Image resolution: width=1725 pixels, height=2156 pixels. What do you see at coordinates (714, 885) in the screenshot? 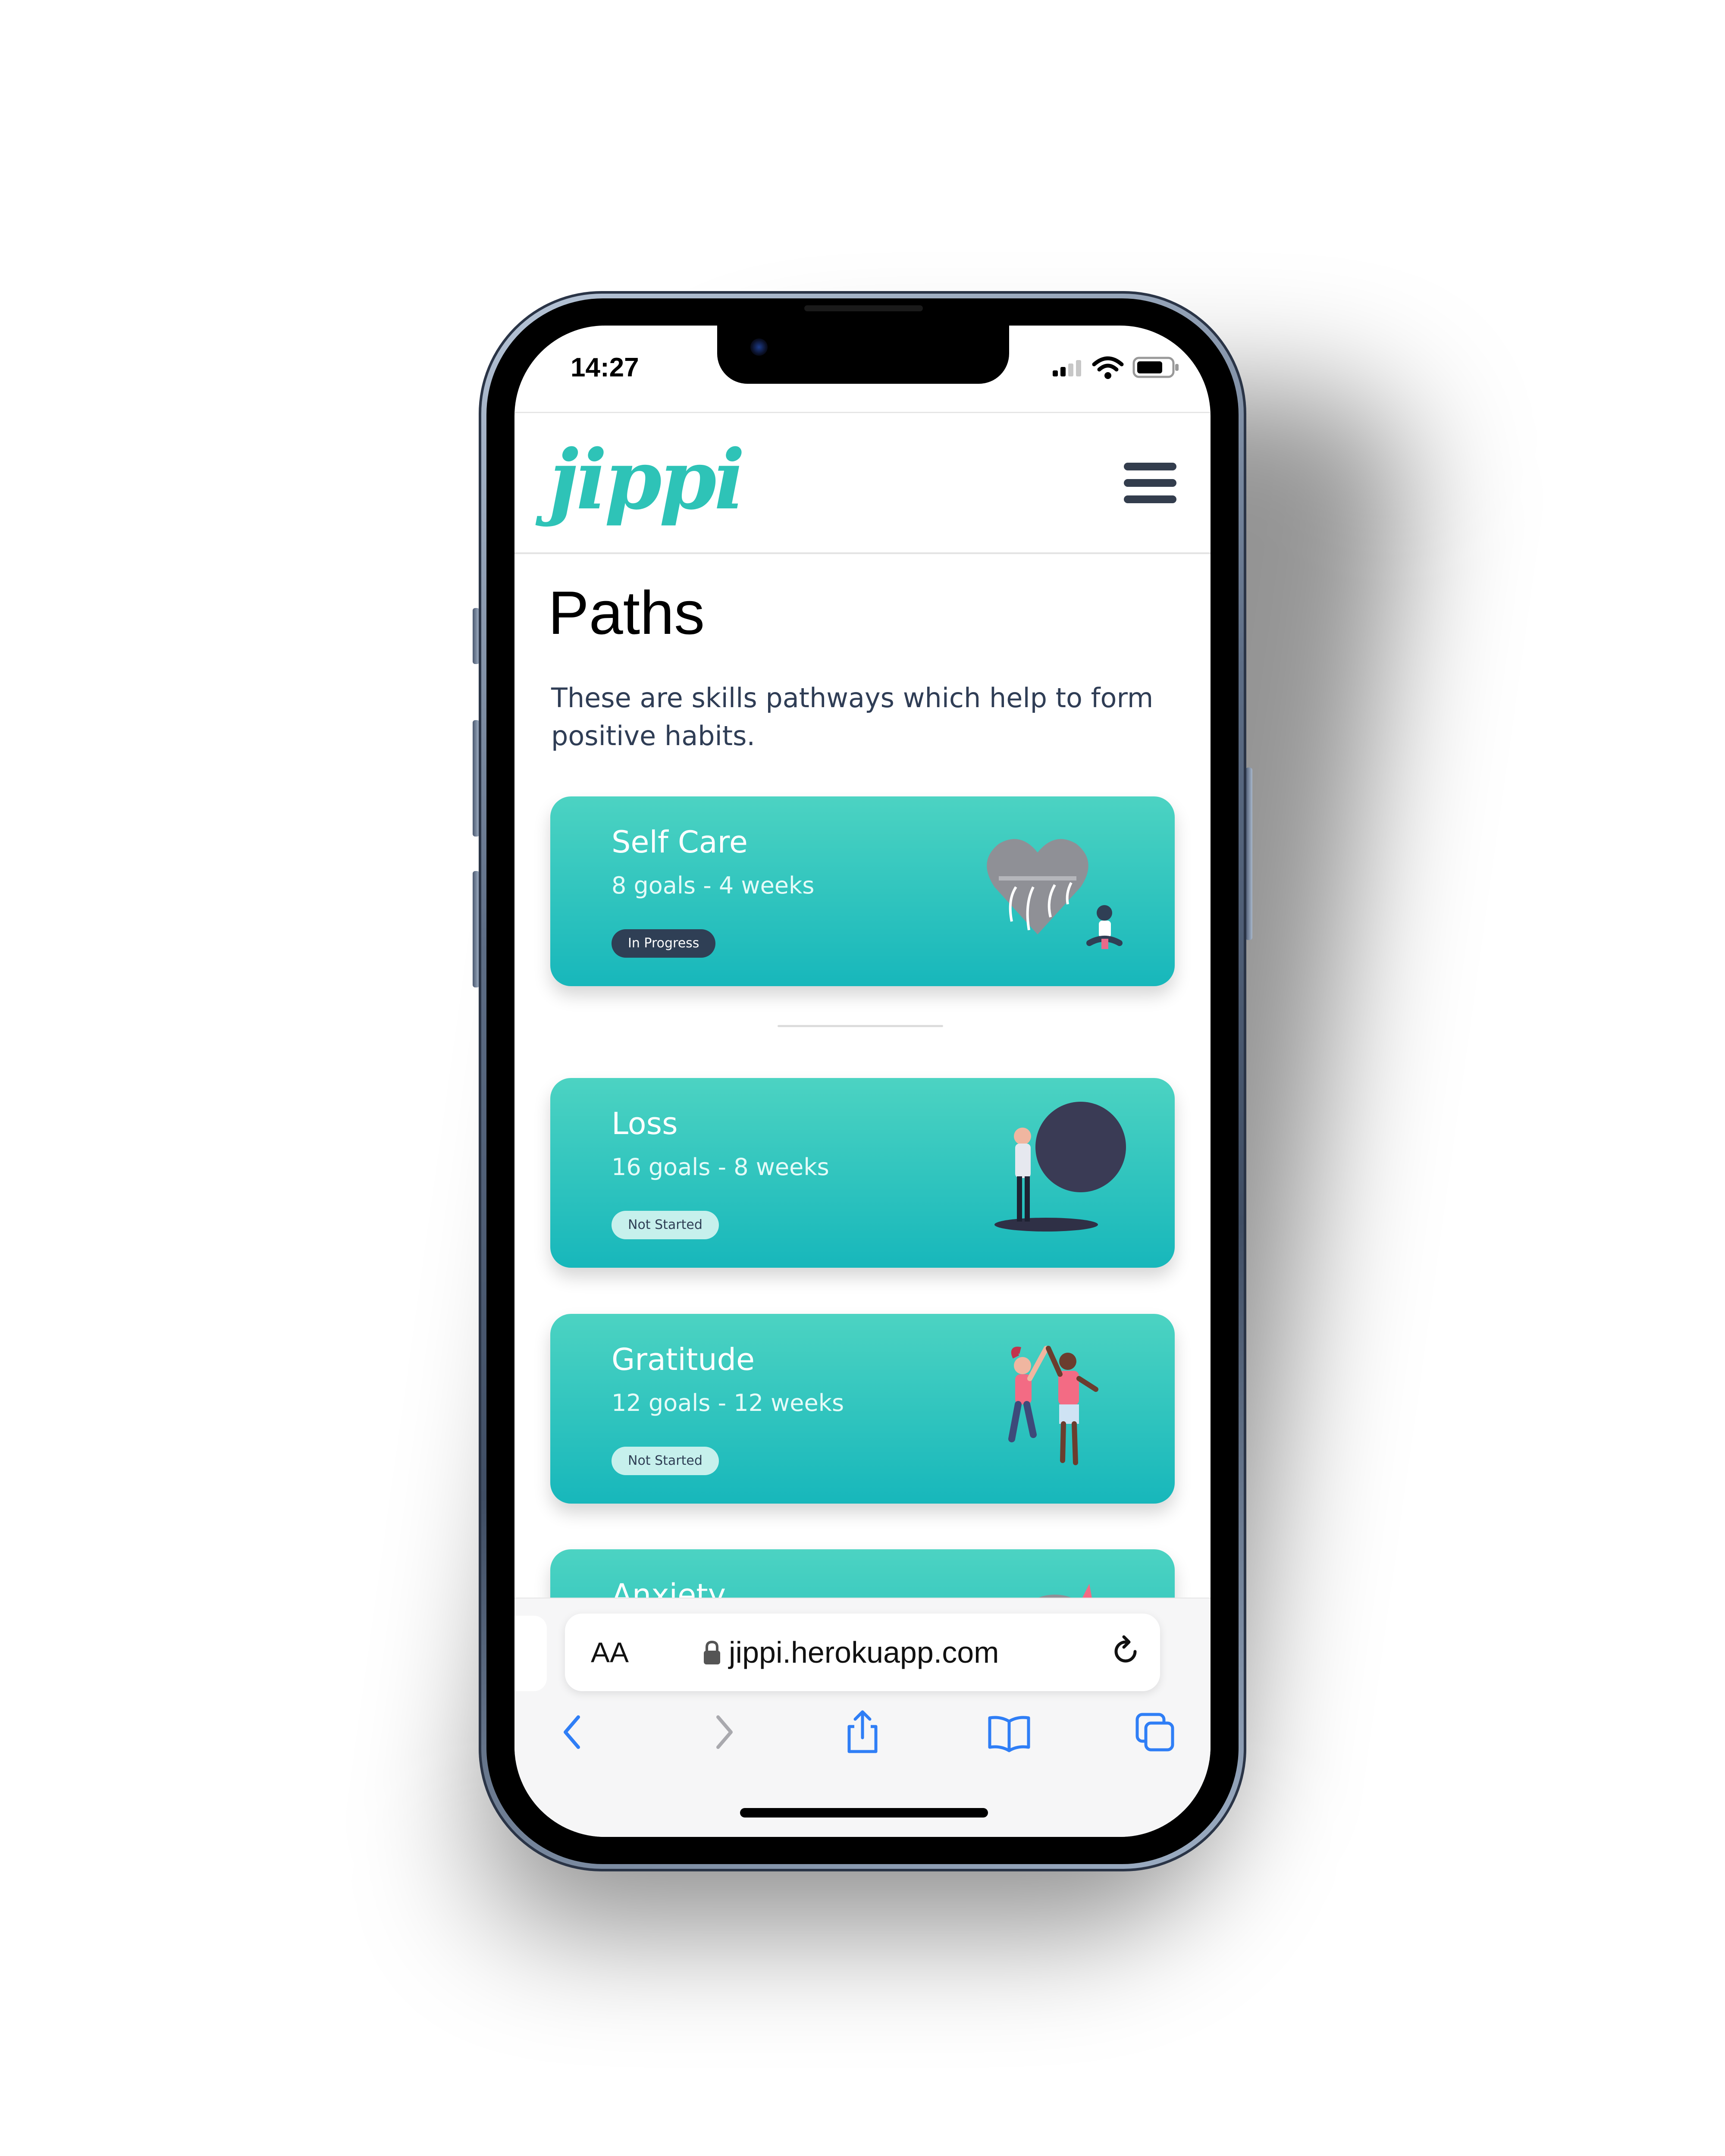
I see `card-meta: 8 goals - 4 weeks` at bounding box center [714, 885].